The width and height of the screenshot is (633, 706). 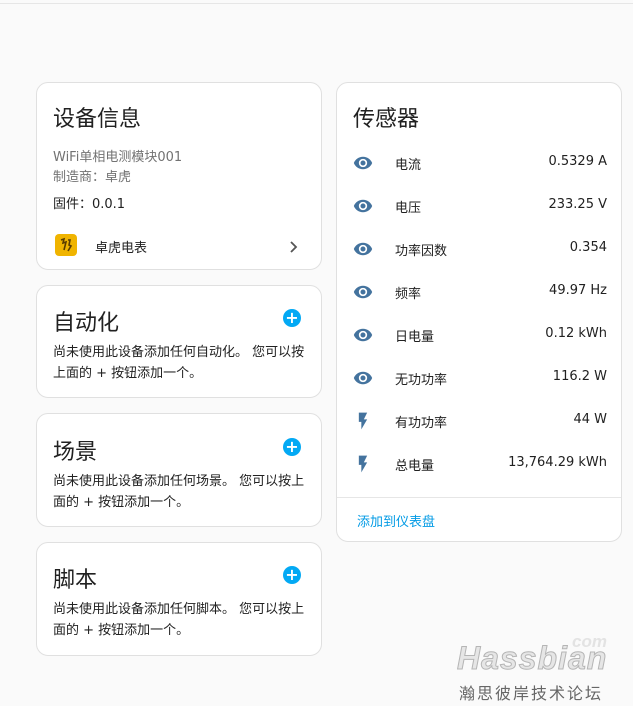 What do you see at coordinates (479, 497) in the screenshot?
I see `sensors-divider` at bounding box center [479, 497].